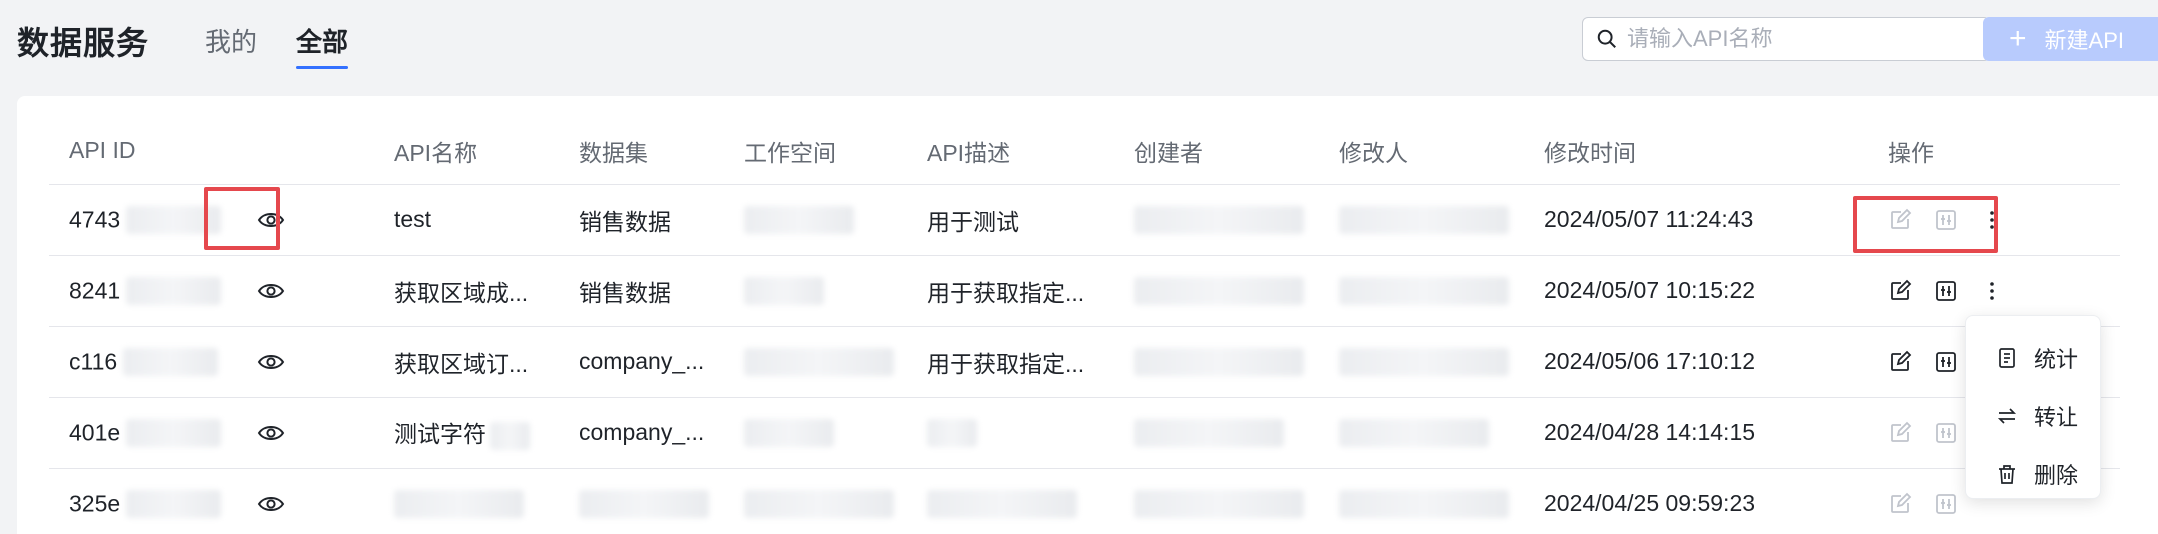 This screenshot has height=534, width=2158. I want to click on api-name-cell, so click(466, 501).